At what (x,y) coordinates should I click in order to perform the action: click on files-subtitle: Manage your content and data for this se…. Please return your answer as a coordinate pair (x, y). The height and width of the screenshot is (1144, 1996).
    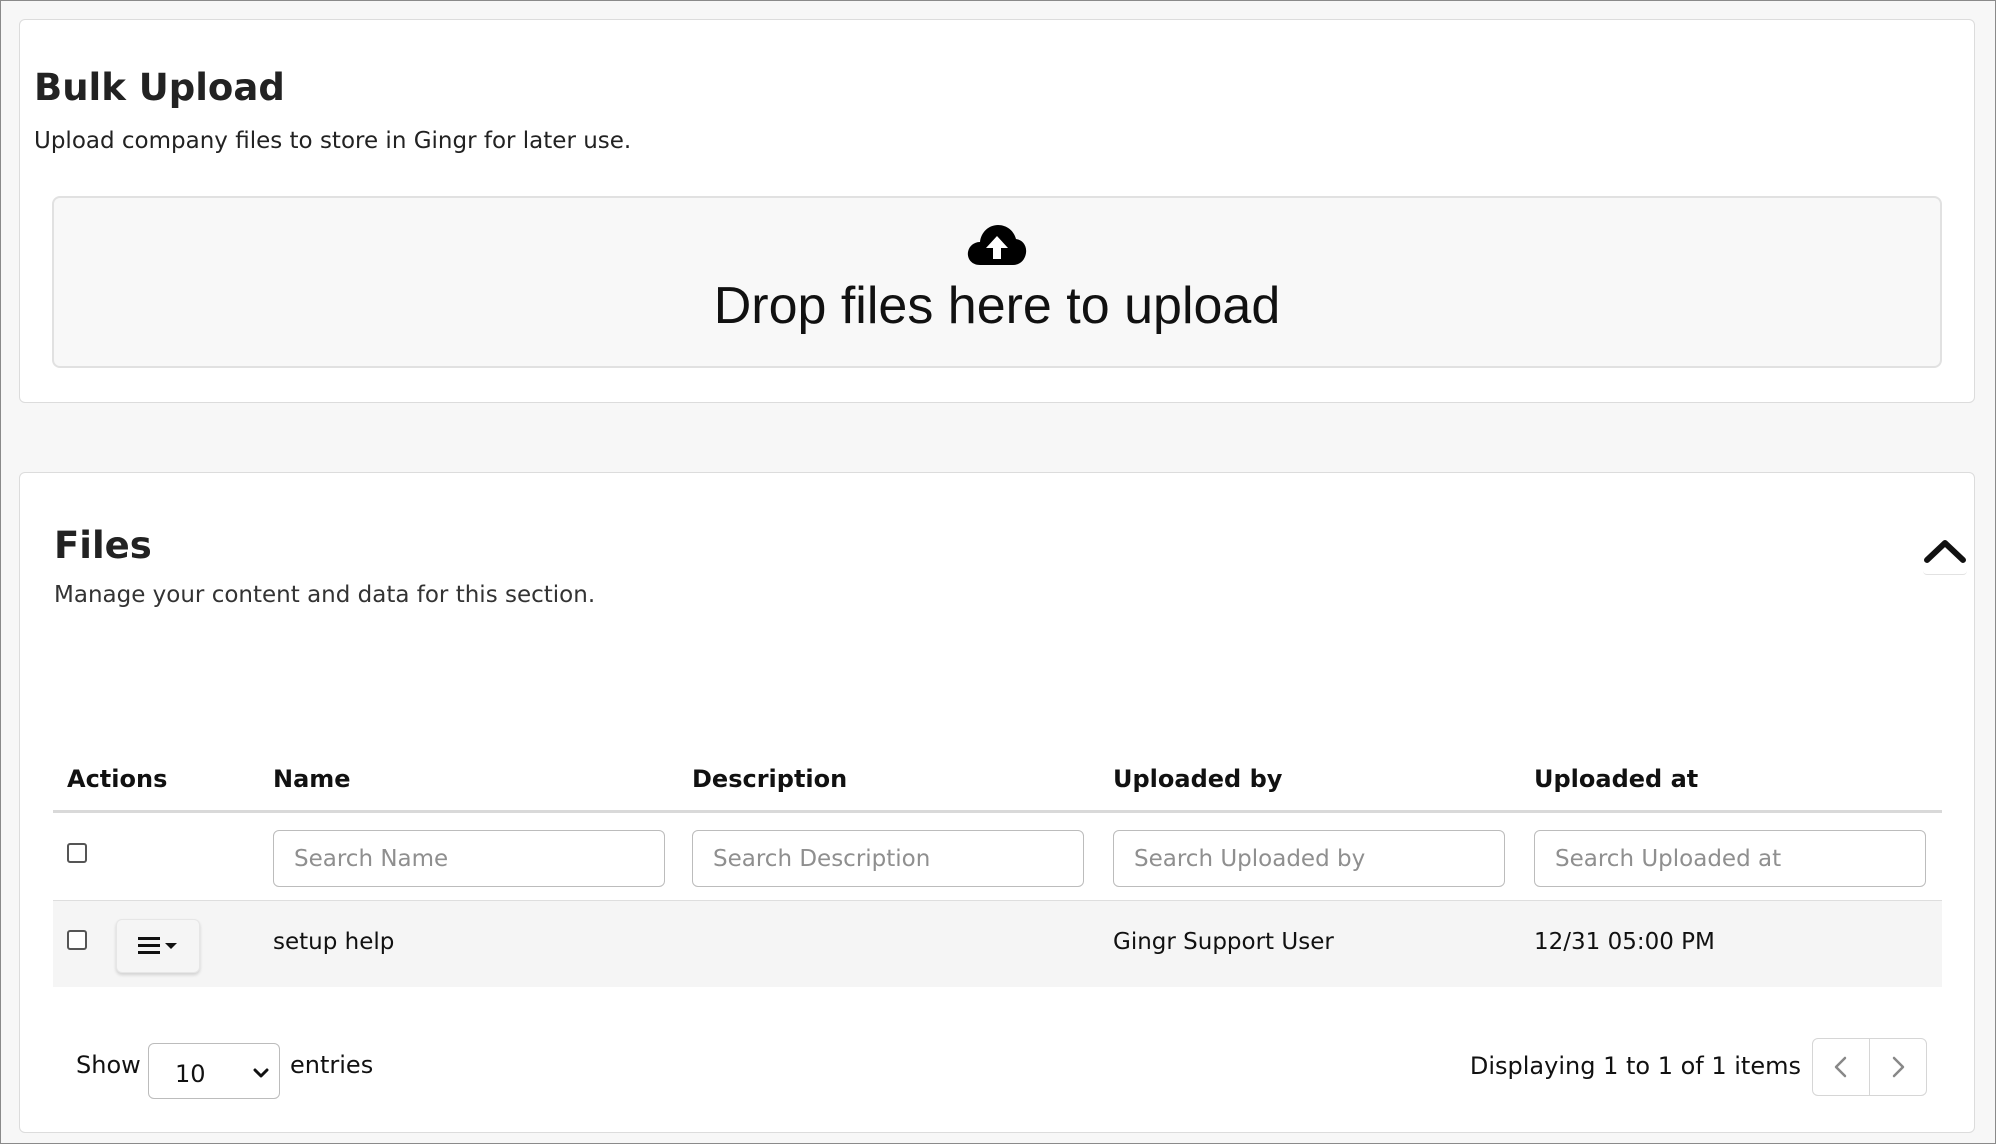
    Looking at the image, I should click on (325, 595).